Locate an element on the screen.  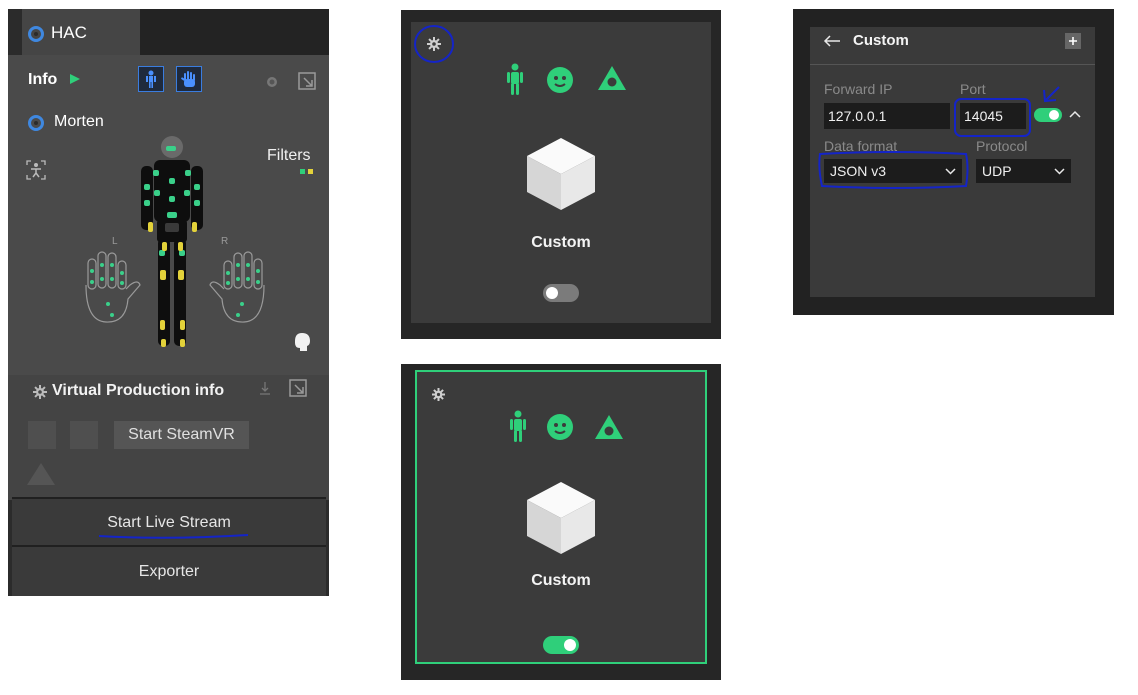
annotation-circle is located at coordinates (434, 44).